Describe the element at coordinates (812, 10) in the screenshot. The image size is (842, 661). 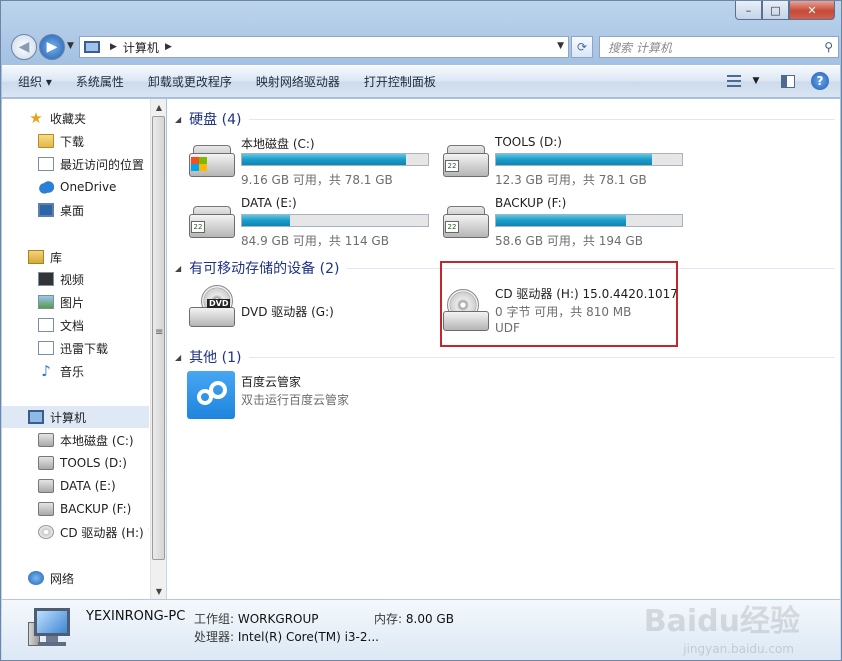
I see `close-button: ✕` at that location.